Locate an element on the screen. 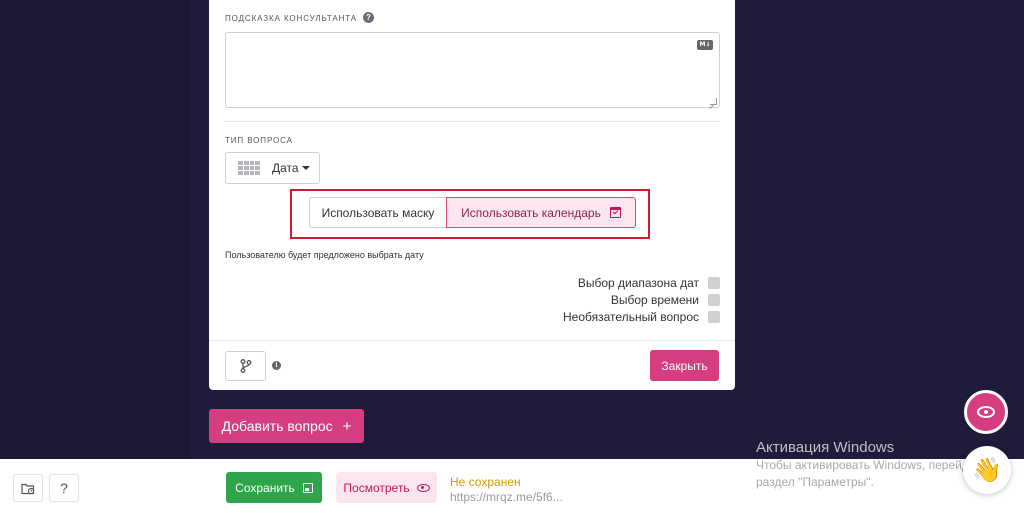 This screenshot has height=513, width=1024. use-mask-label: Использовать маску is located at coordinates (378, 212).